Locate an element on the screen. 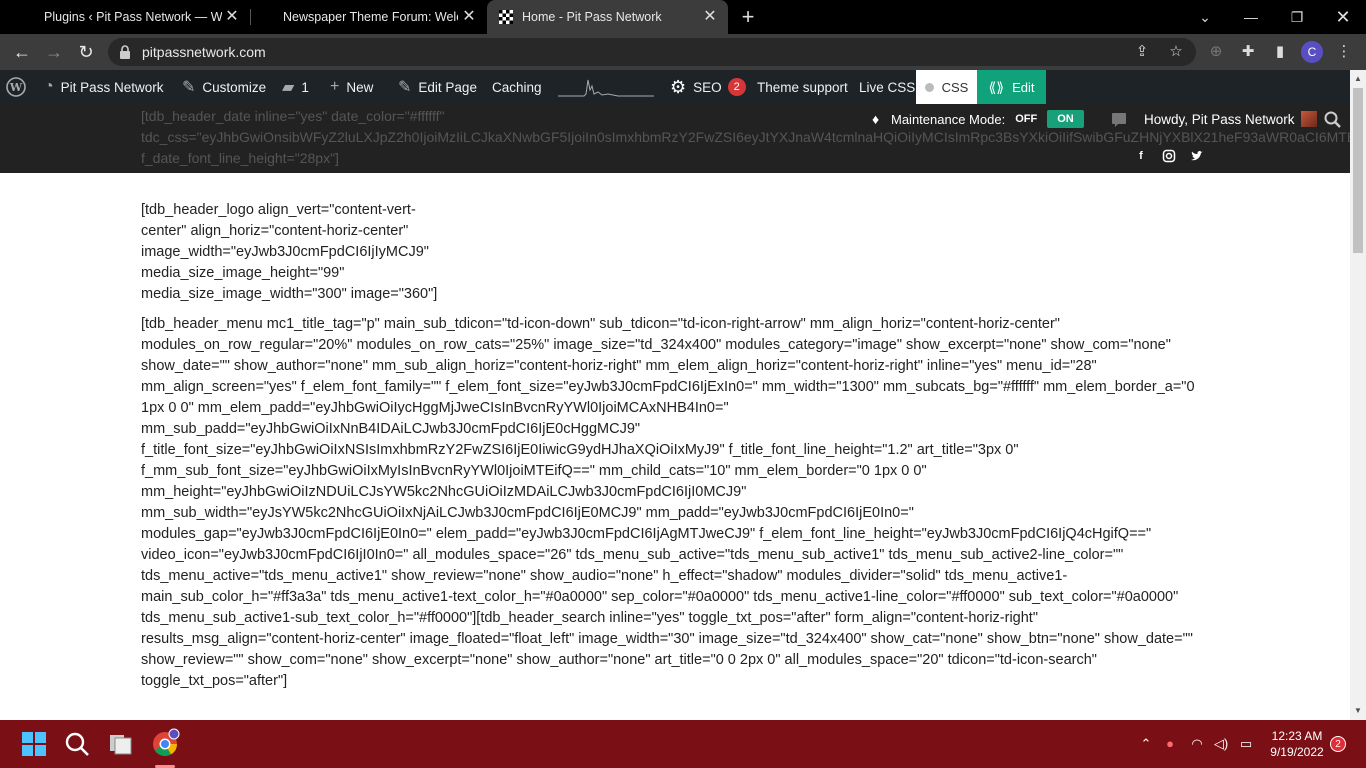 The height and width of the screenshot is (768, 1366). customize-label: Customize is located at coordinates (234, 87).